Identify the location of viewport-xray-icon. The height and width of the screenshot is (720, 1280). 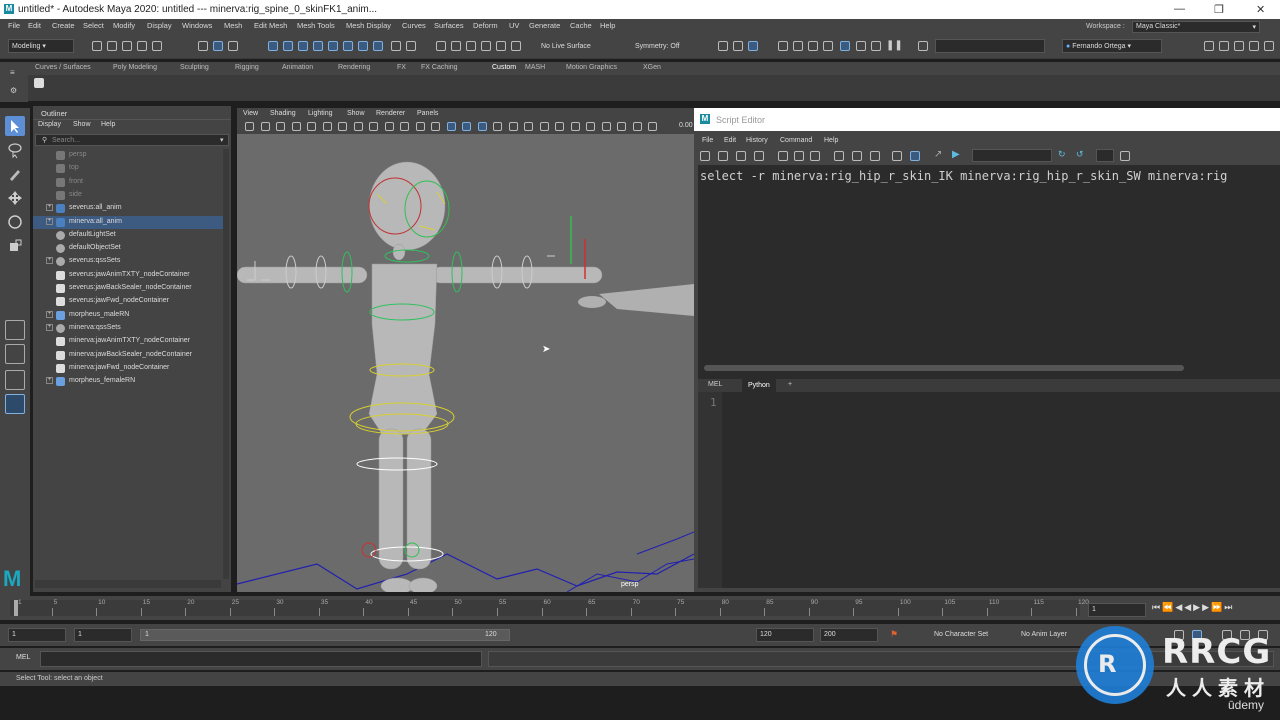
(590, 126).